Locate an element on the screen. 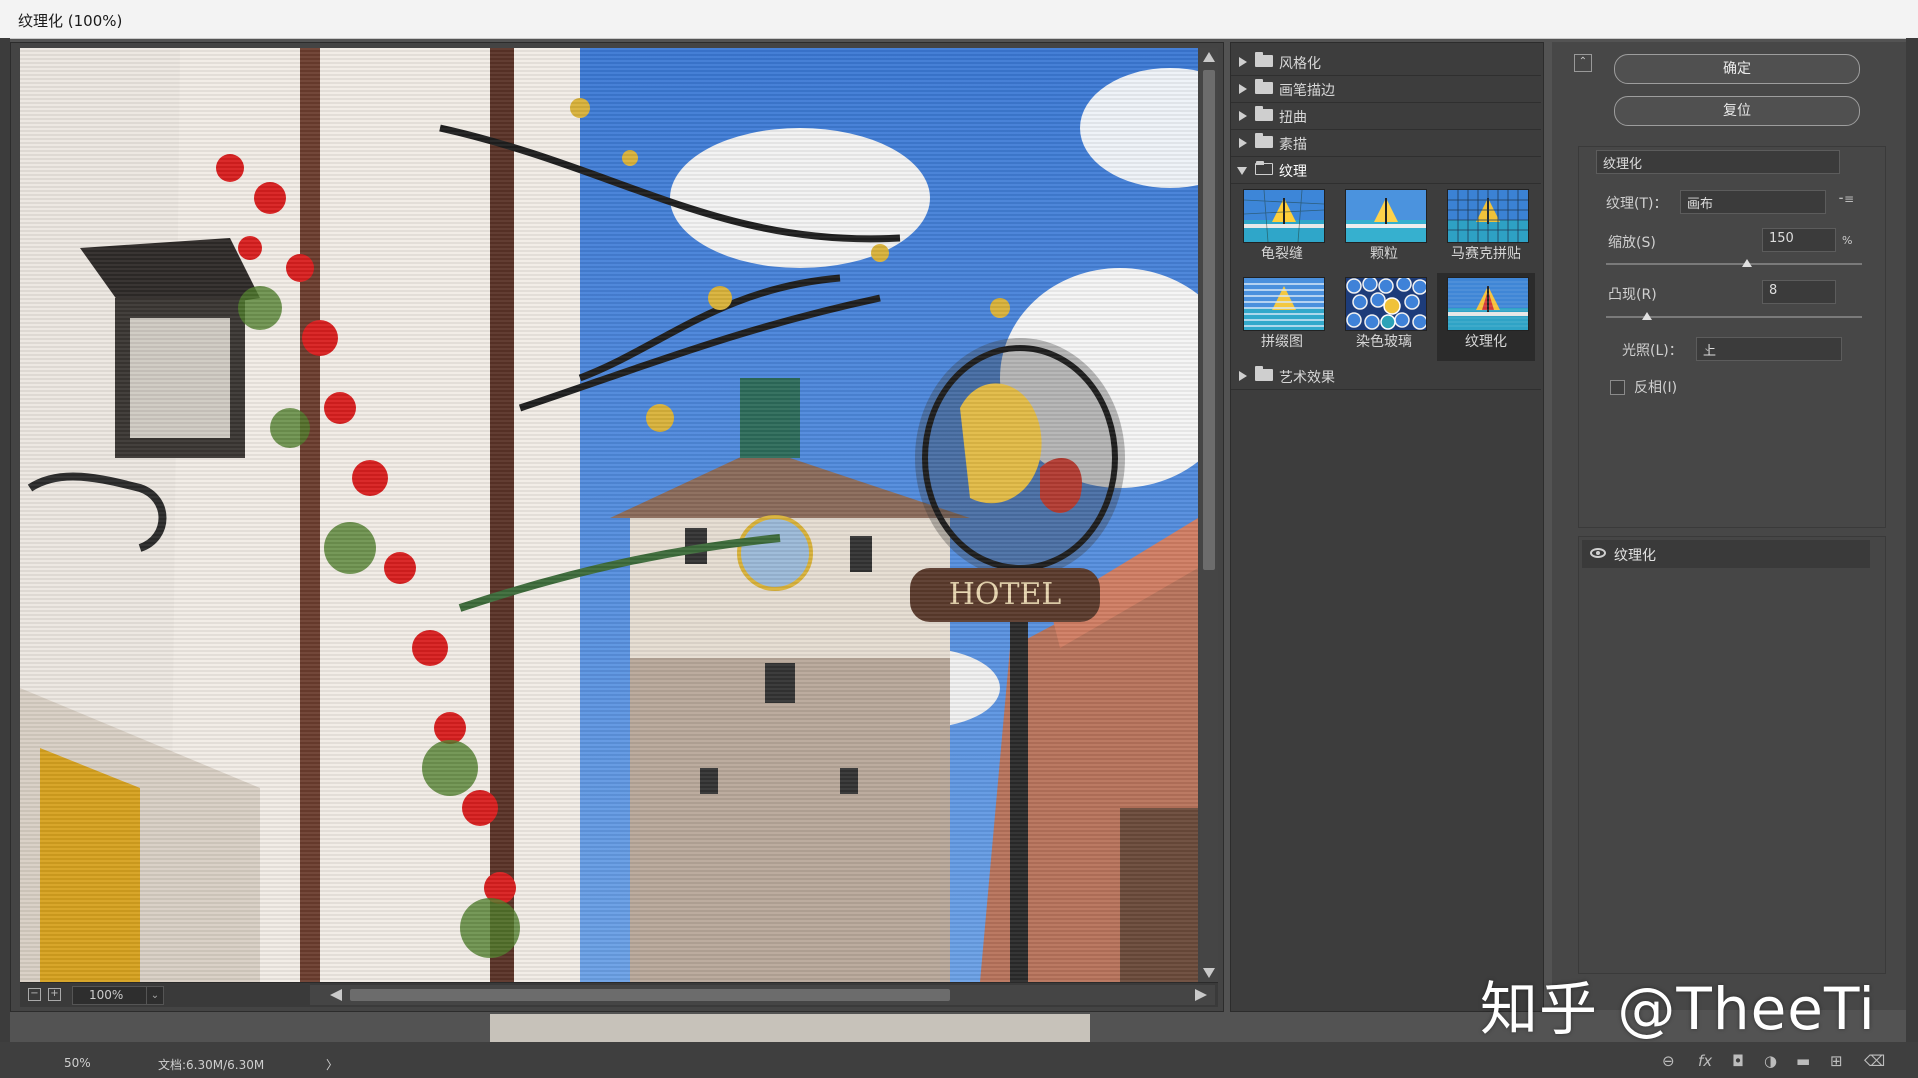 Image resolution: width=1918 pixels, height=1078 pixels. new-group-icon: ▬ is located at coordinates (1803, 1061).